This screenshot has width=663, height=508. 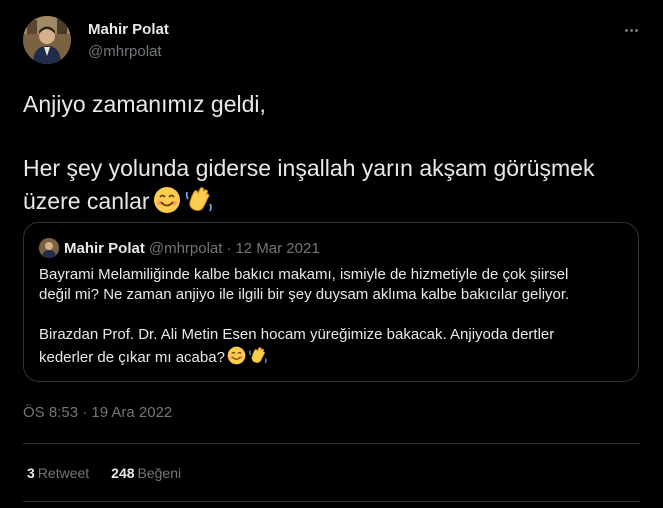 I want to click on tweet-line-last: üzere canlar, so click(x=335, y=203).